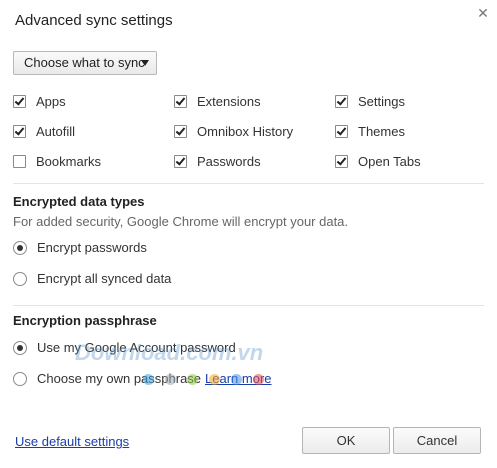 The width and height of the screenshot is (497, 468). Describe the element at coordinates (381, 101) in the screenshot. I see `settings-label: Settings` at that location.